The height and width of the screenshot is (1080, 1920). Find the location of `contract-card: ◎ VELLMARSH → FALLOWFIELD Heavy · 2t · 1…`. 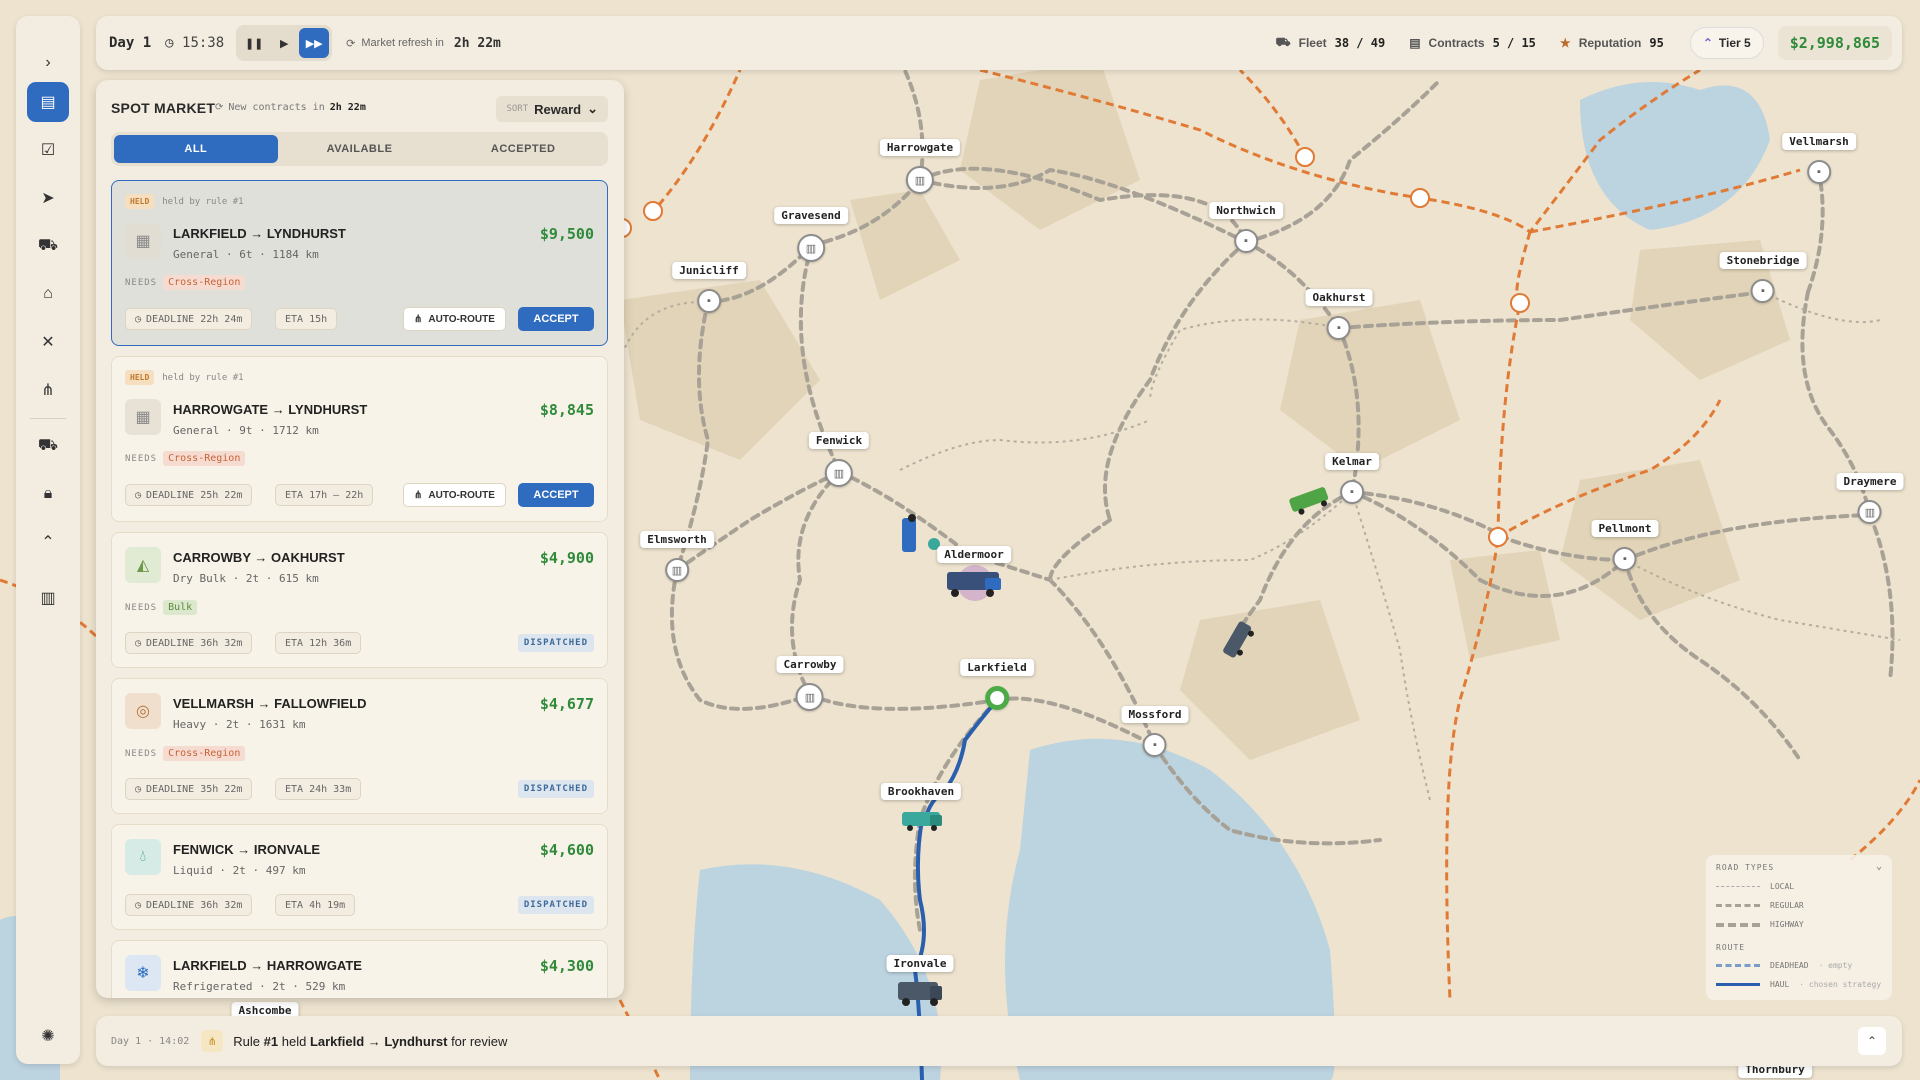

contract-card: ◎ VELLMARSH → FALLOWFIELD Heavy · 2t · 1… is located at coordinates (359, 746).